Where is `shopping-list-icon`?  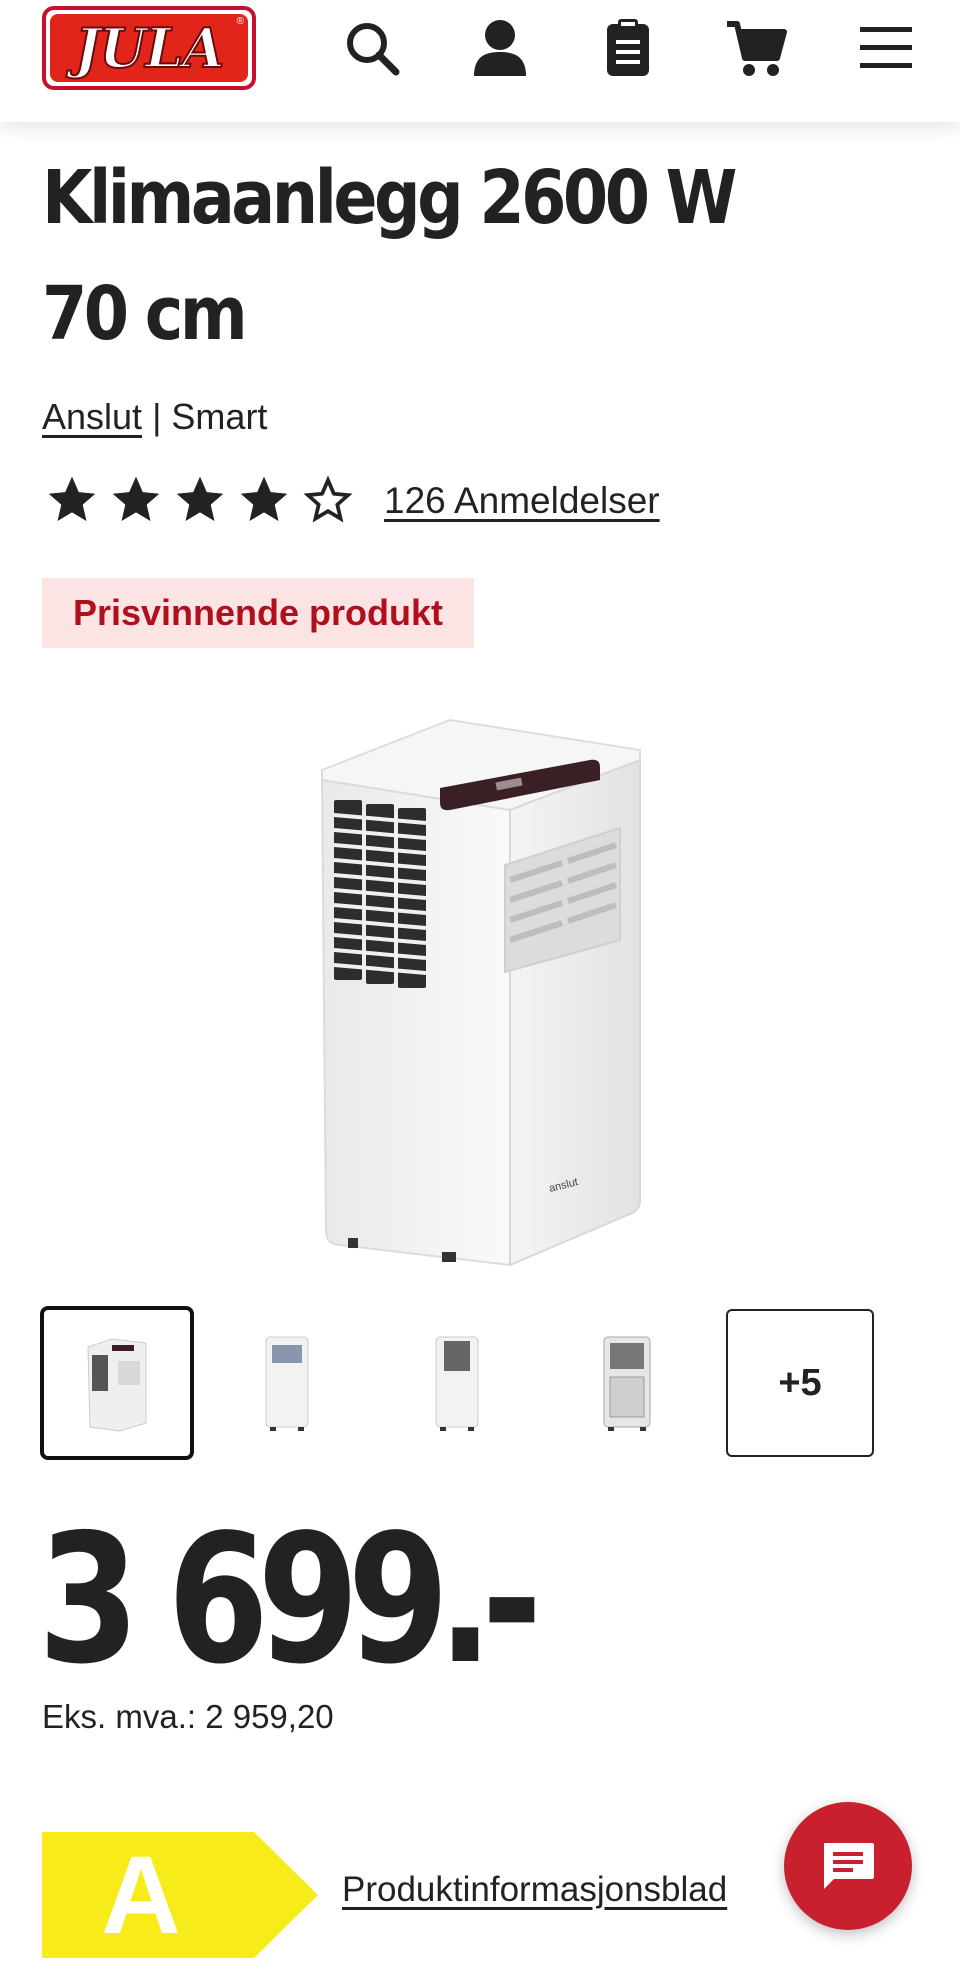
shopping-list-icon is located at coordinates (628, 47).